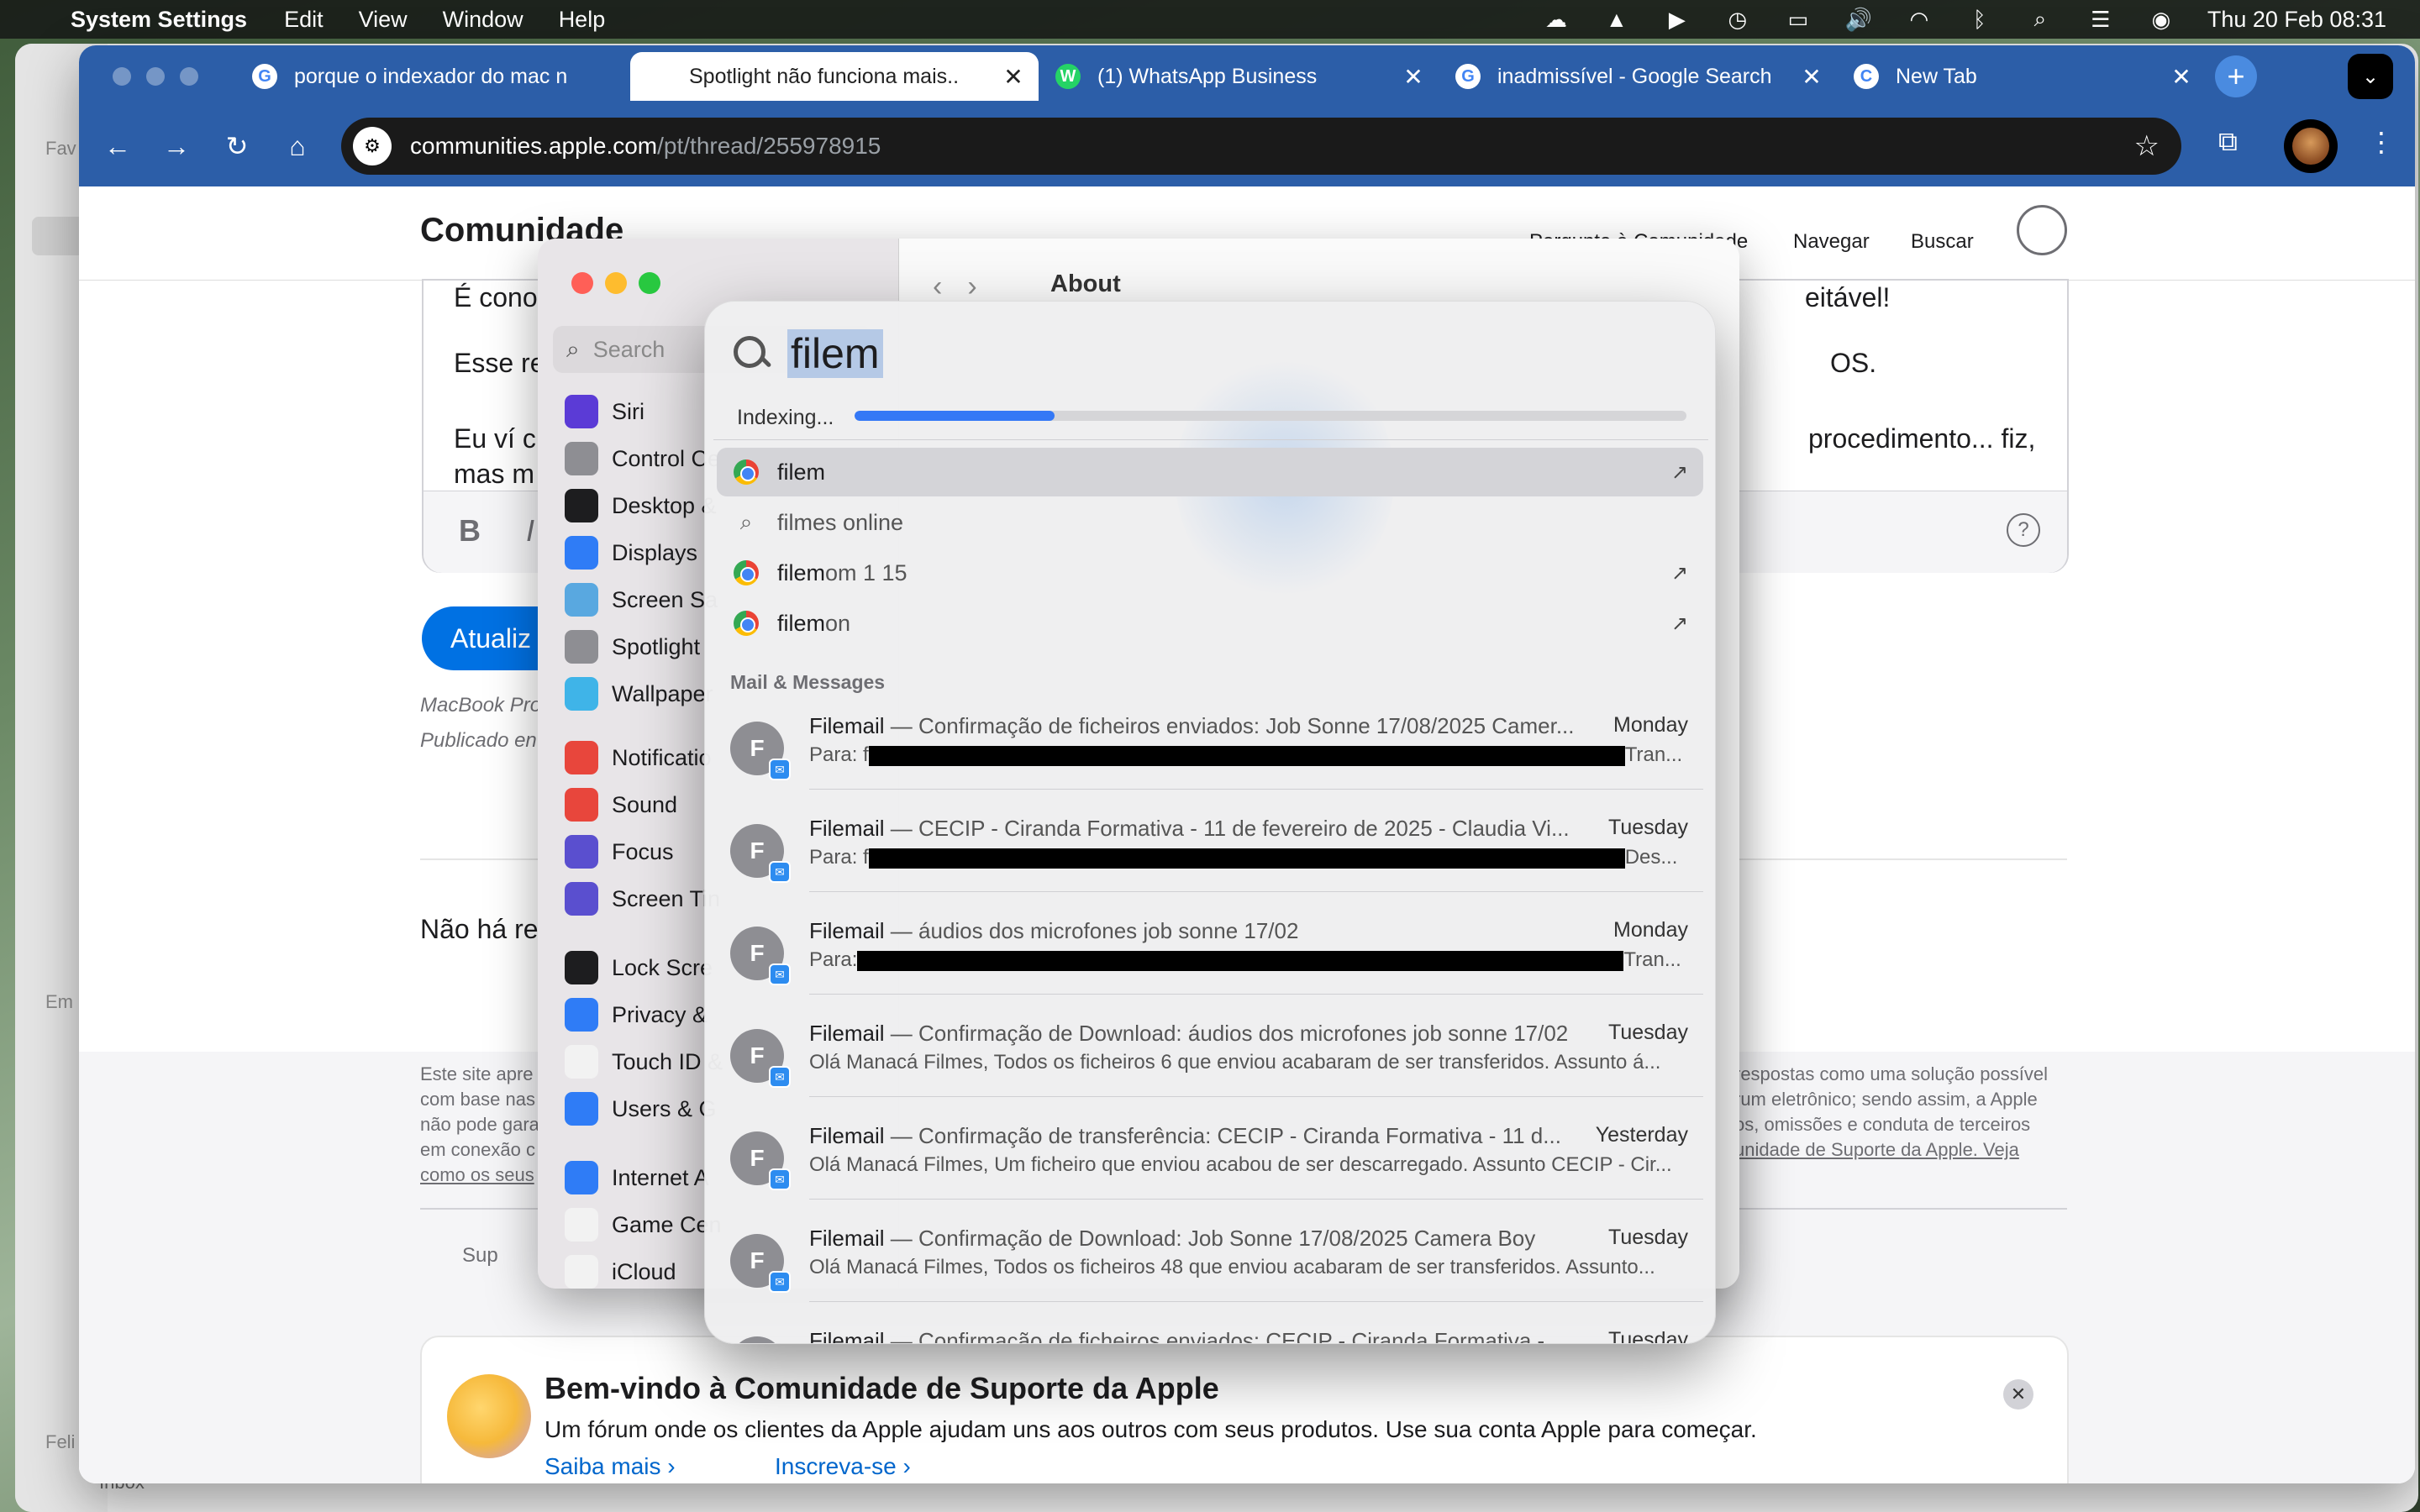 This screenshot has width=2420, height=1512. What do you see at coordinates (1638, 76) in the screenshot?
I see `tab-google-search: G inadmissível - Google Search ✕` at bounding box center [1638, 76].